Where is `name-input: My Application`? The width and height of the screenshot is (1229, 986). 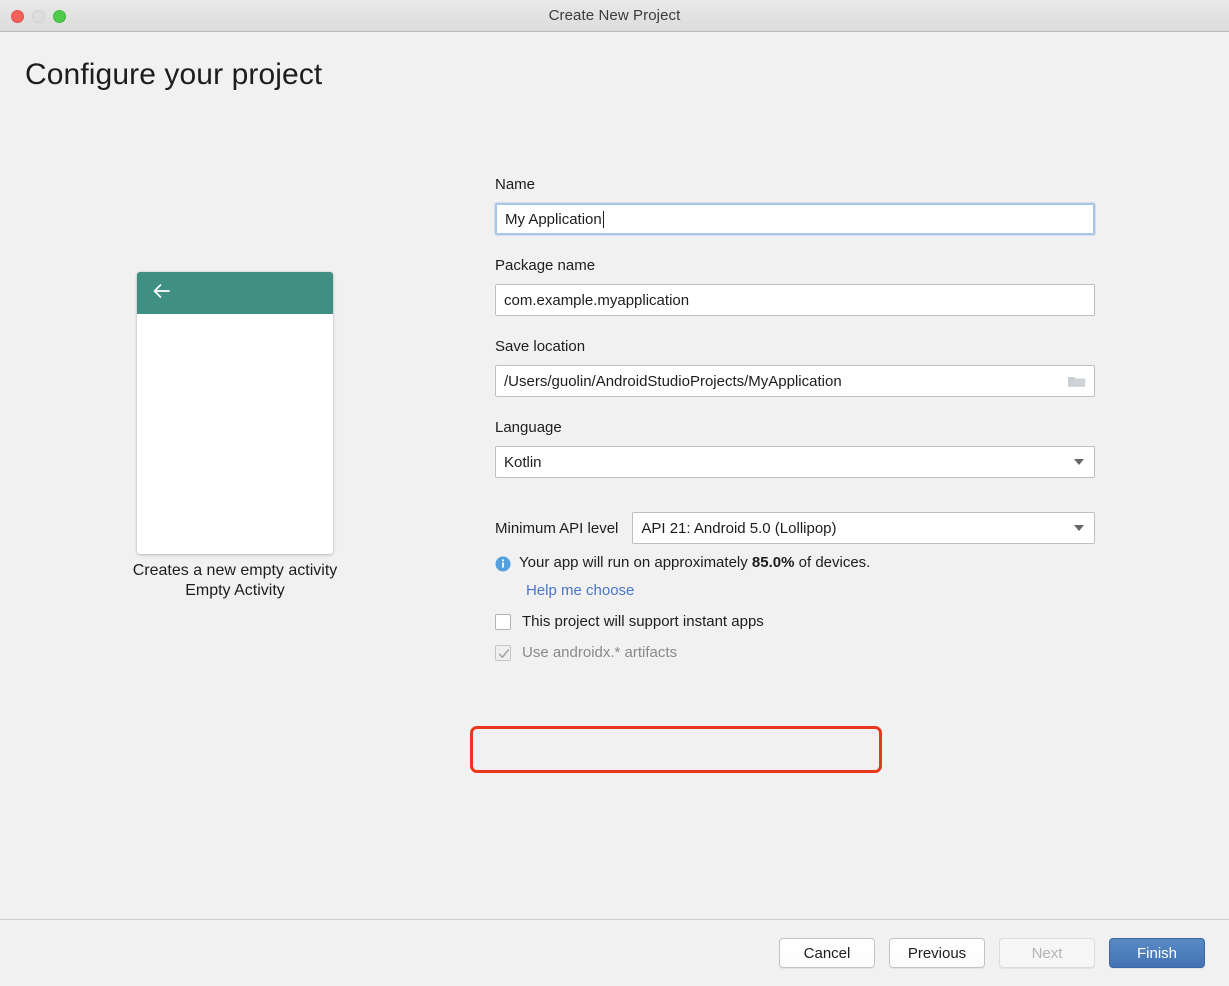 name-input: My Application is located at coordinates (795, 219).